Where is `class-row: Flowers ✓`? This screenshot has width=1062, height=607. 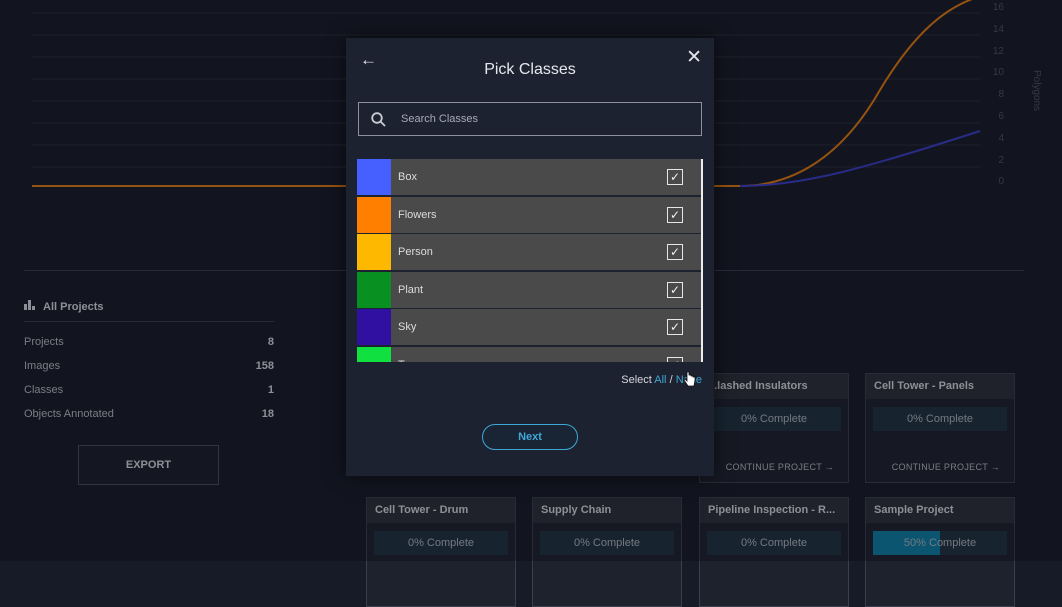
class-row: Flowers ✓ is located at coordinates (530, 214).